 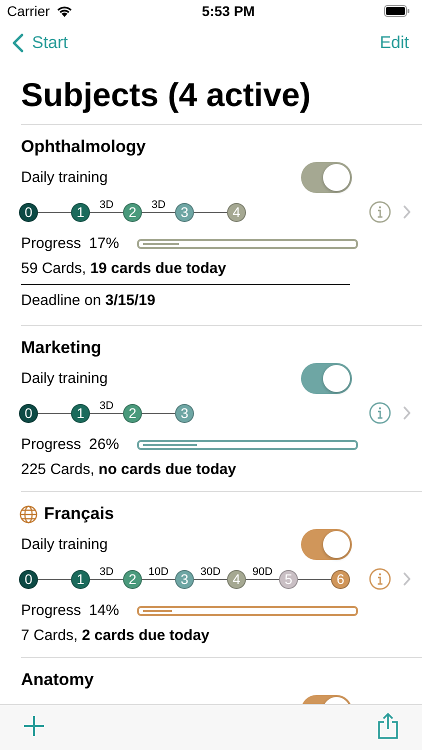 What do you see at coordinates (79, 514) in the screenshot?
I see `subject-name: Français` at bounding box center [79, 514].